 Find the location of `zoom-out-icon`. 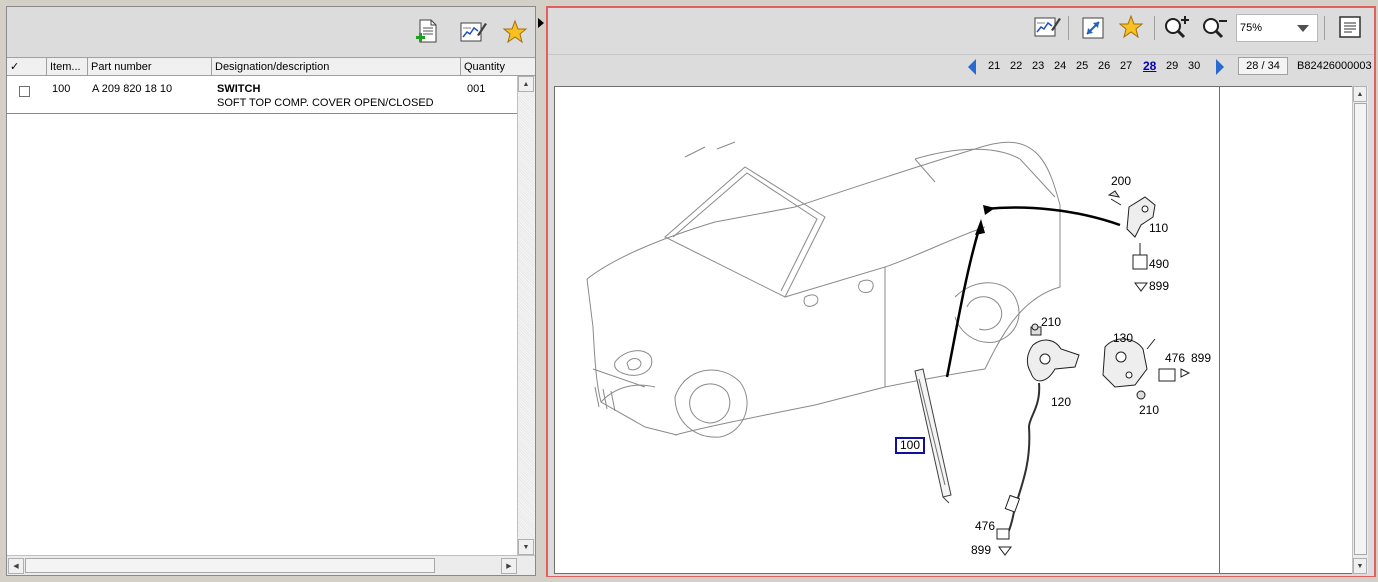

zoom-out-icon is located at coordinates (1215, 28).